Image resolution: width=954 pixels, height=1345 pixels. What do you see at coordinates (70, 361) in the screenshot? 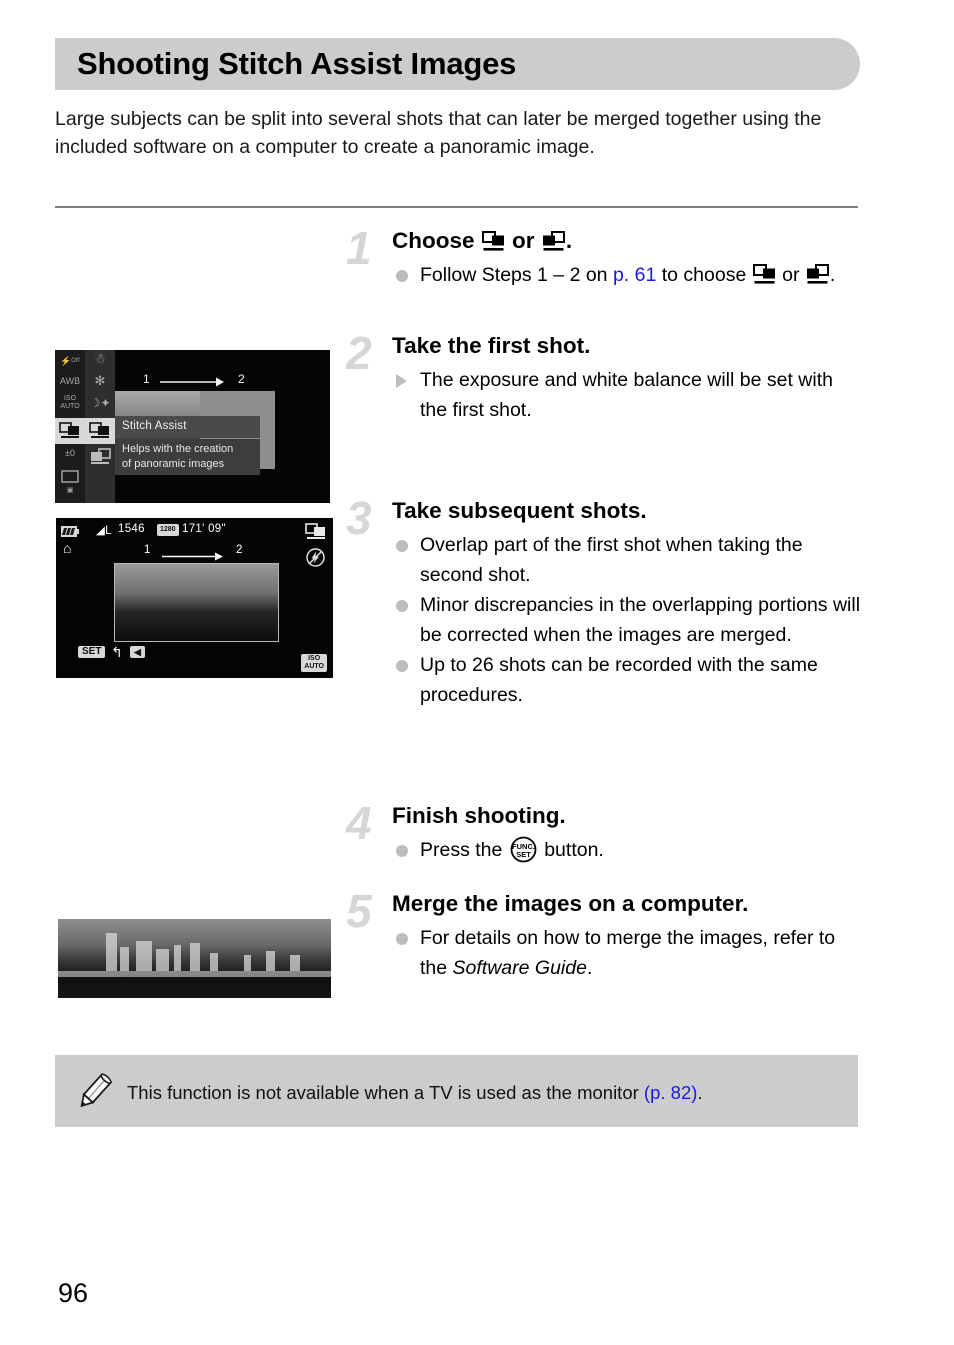
I see `flash-off-icon: ⚡ᴼᶠᶠ` at bounding box center [70, 361].